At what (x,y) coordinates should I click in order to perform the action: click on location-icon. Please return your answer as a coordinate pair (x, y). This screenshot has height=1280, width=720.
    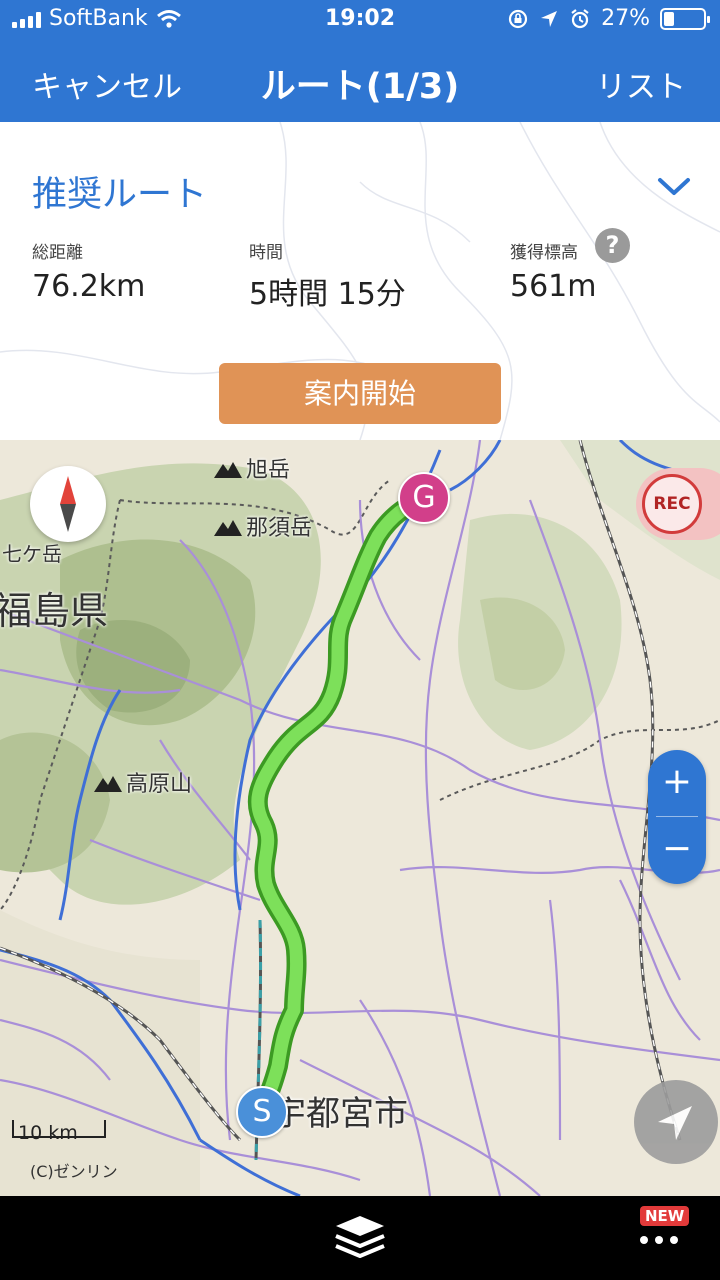
    Looking at the image, I should click on (549, 18).